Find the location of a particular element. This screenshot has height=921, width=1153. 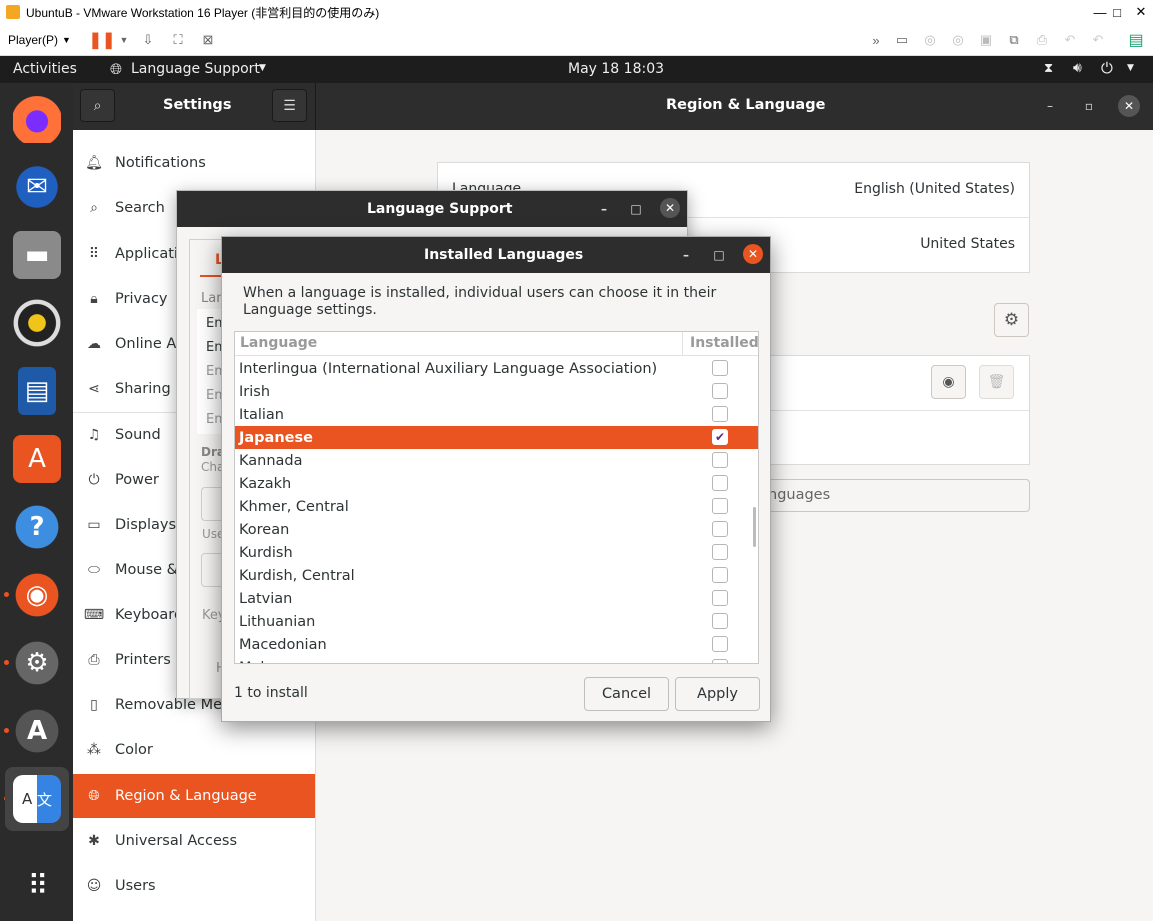

settings-app-icon: ⚙ is located at coordinates (37, 663).